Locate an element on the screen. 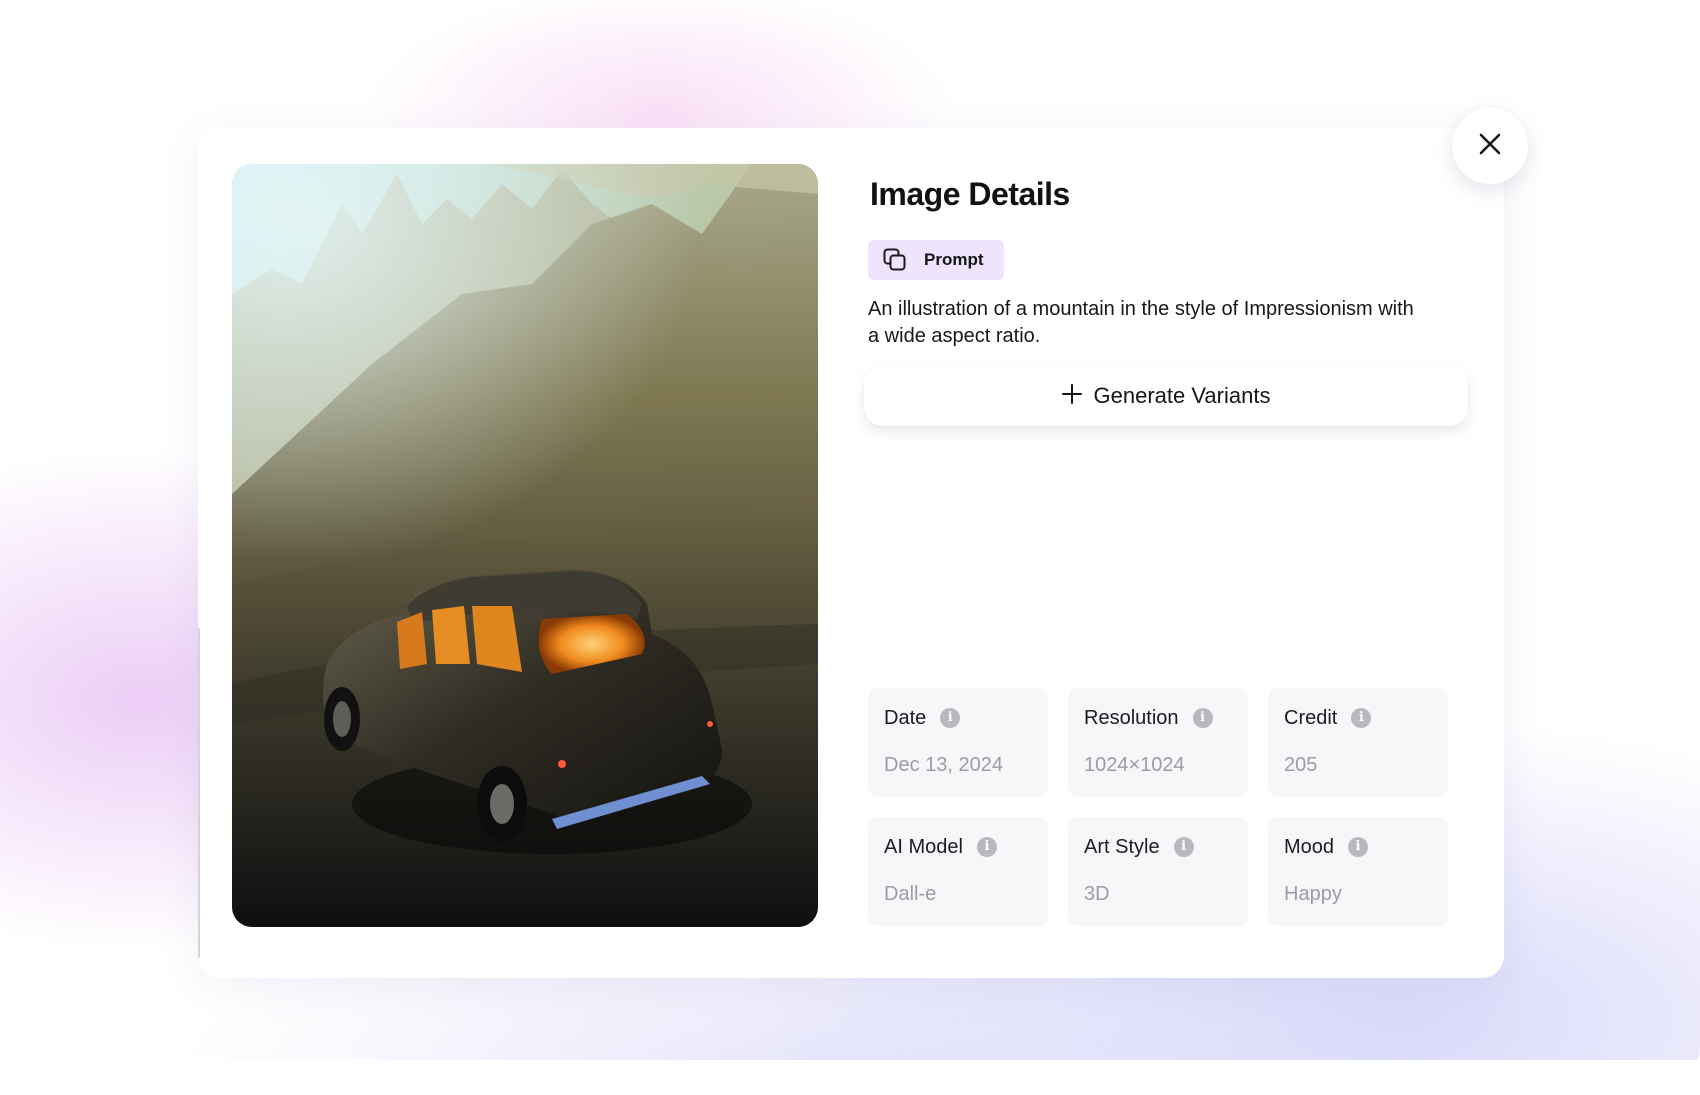  detail-card-resolution: Resolution i 1024×1024 is located at coordinates (1158, 742).